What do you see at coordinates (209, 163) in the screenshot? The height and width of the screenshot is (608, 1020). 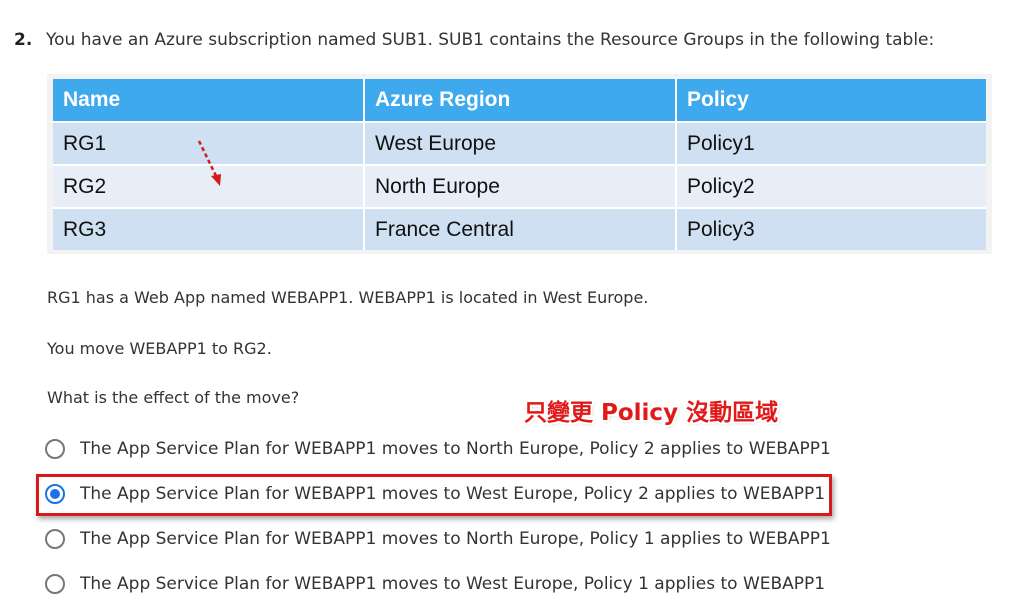 I see `dashed-arrow-icon` at bounding box center [209, 163].